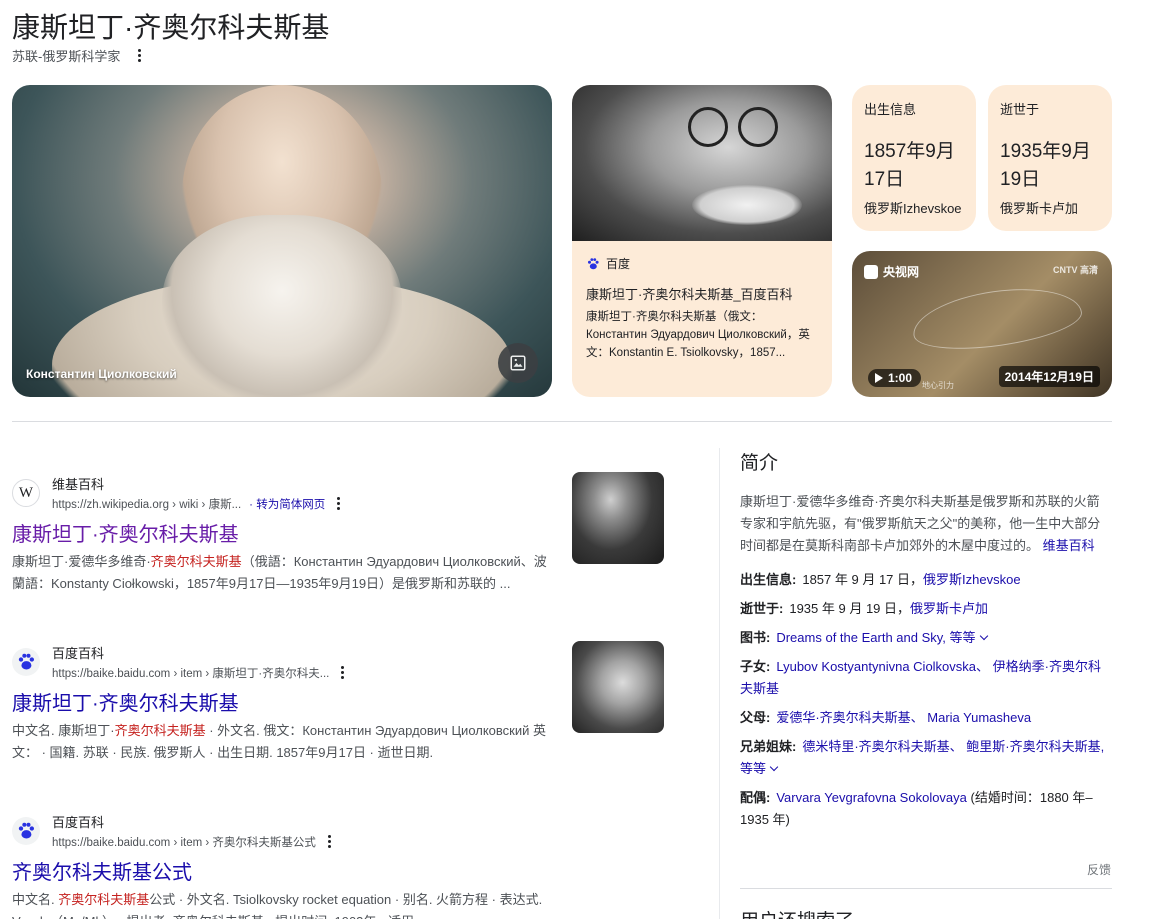  What do you see at coordinates (864, 608) in the screenshot?
I see `kp-row-death: 逝世于: 1935 年 9 月 19 日，俄罗斯卡卢加` at bounding box center [864, 608].